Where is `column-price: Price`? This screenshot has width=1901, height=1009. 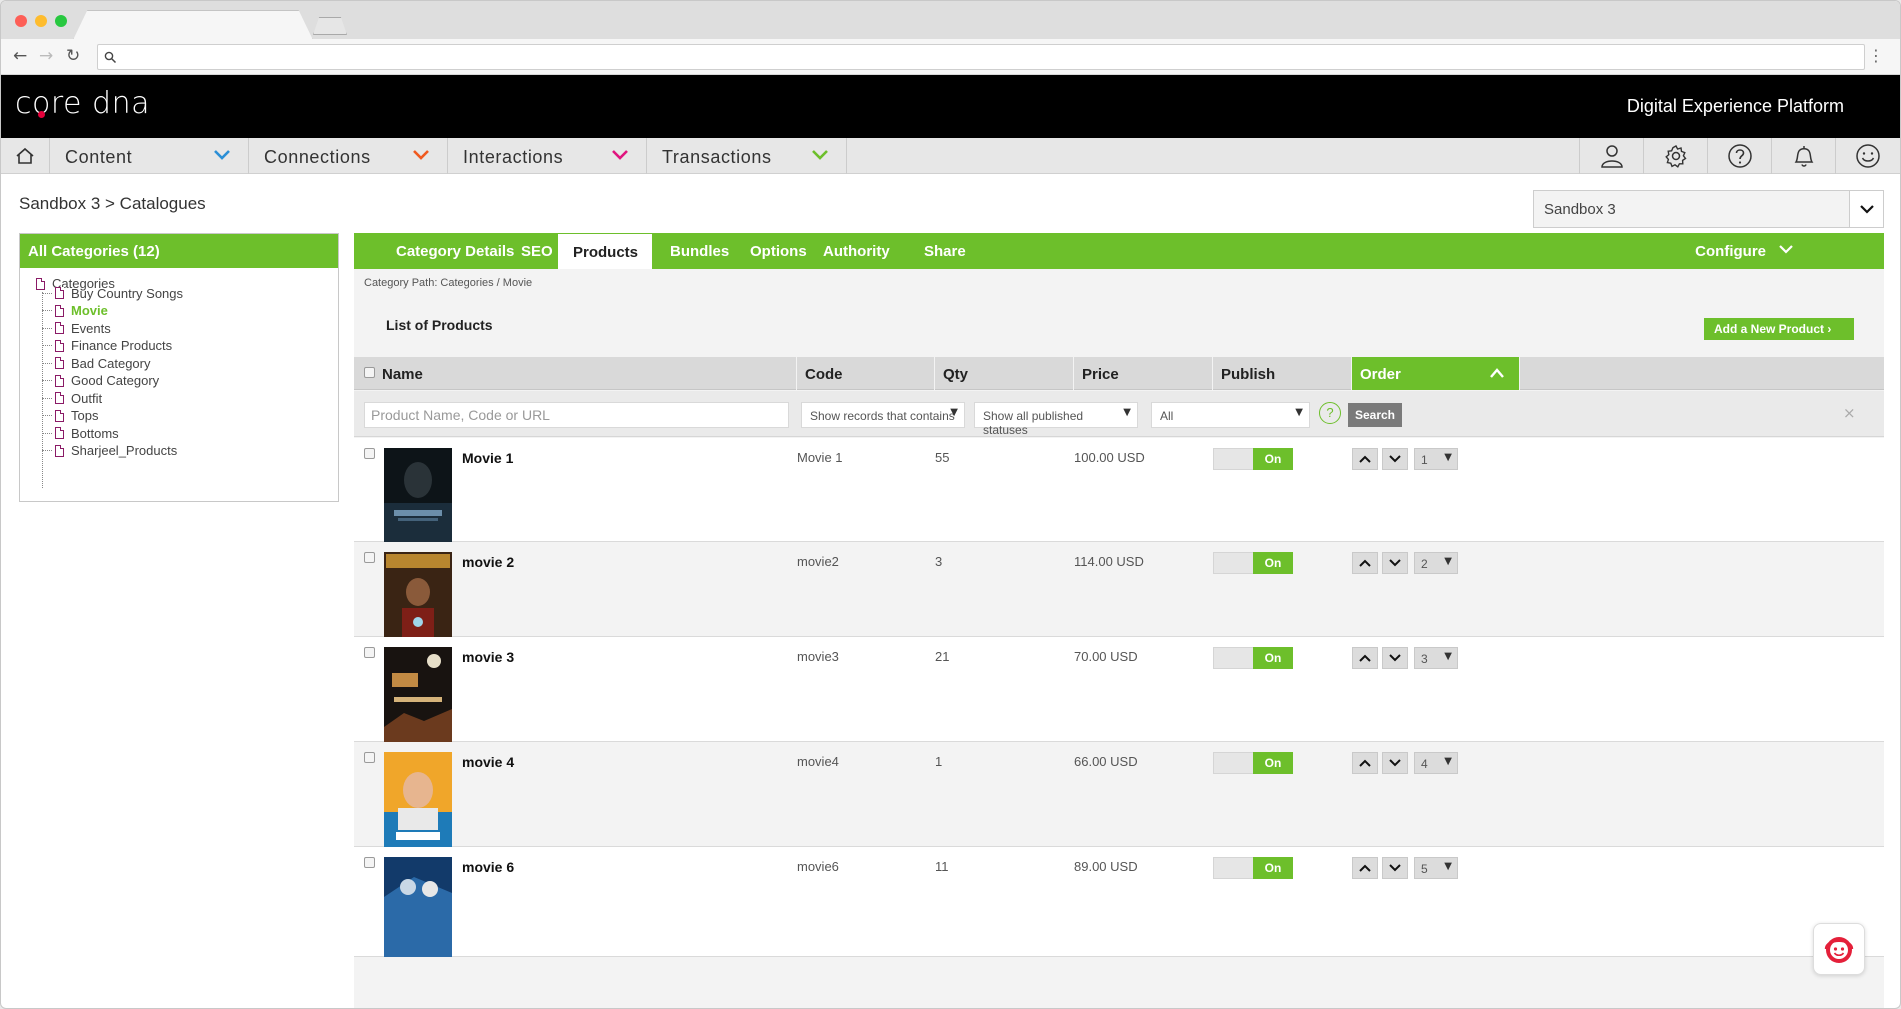 column-price: Price is located at coordinates (1143, 373).